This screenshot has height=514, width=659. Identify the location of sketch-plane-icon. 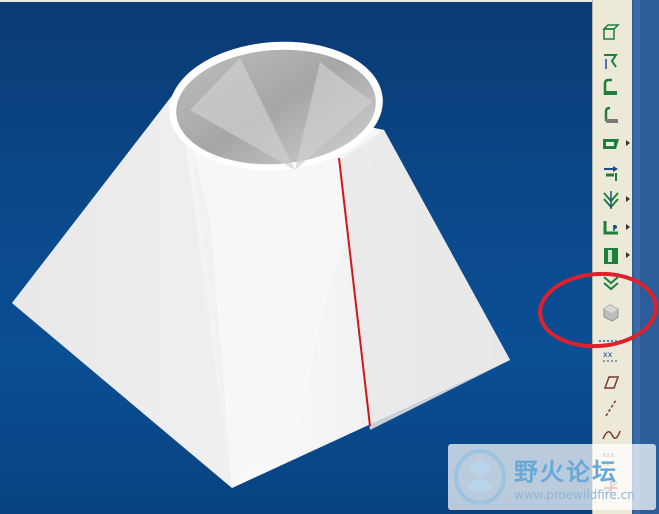
(611, 382).